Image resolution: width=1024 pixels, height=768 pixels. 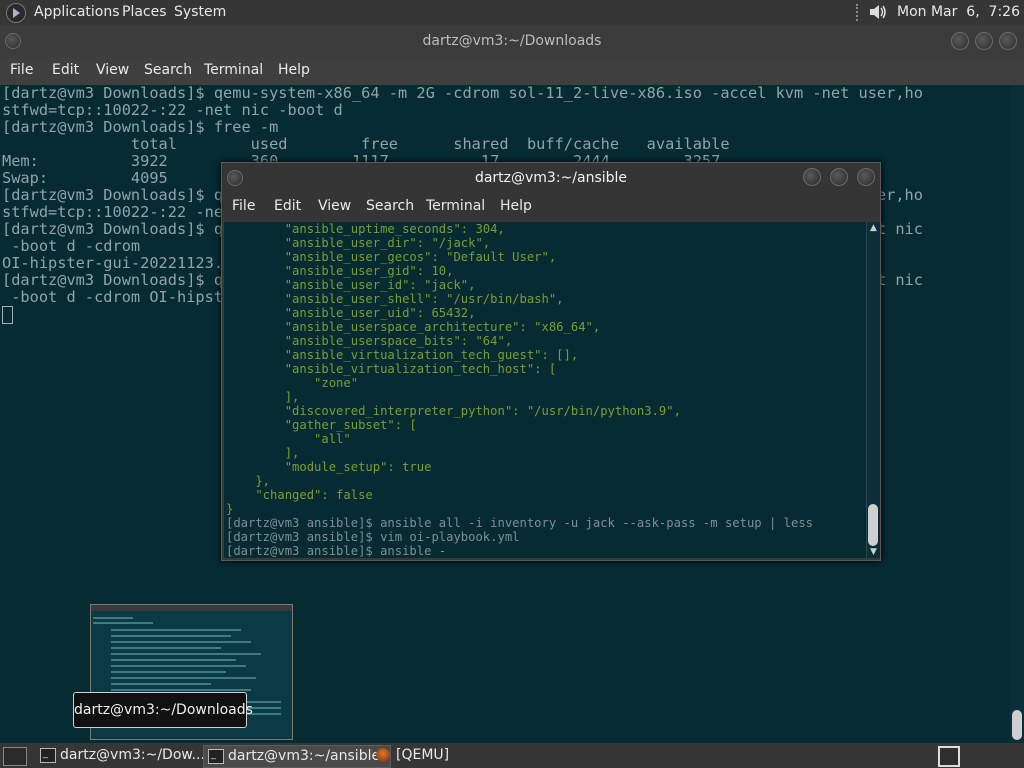 I want to click on menu-applications: Applications, so click(x=77, y=12).